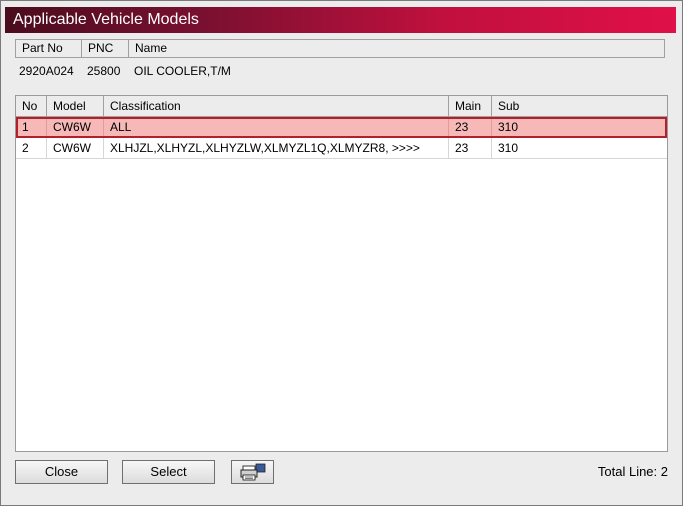 This screenshot has width=683, height=506. I want to click on pnc-value: 25800, so click(104, 71).